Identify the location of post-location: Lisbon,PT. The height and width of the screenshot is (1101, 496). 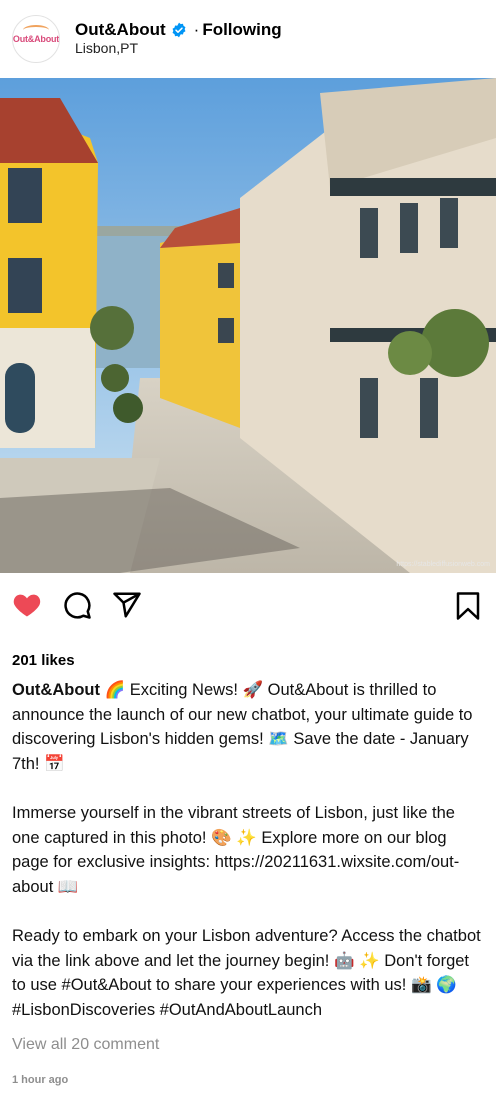
(106, 48).